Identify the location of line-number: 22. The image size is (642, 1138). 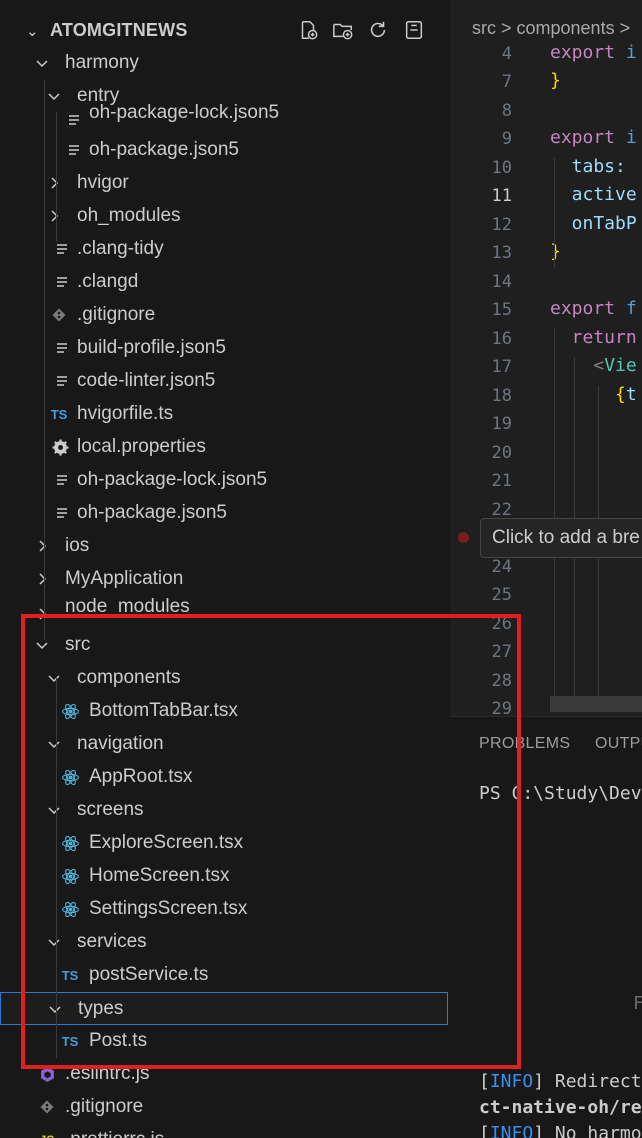
(481, 510).